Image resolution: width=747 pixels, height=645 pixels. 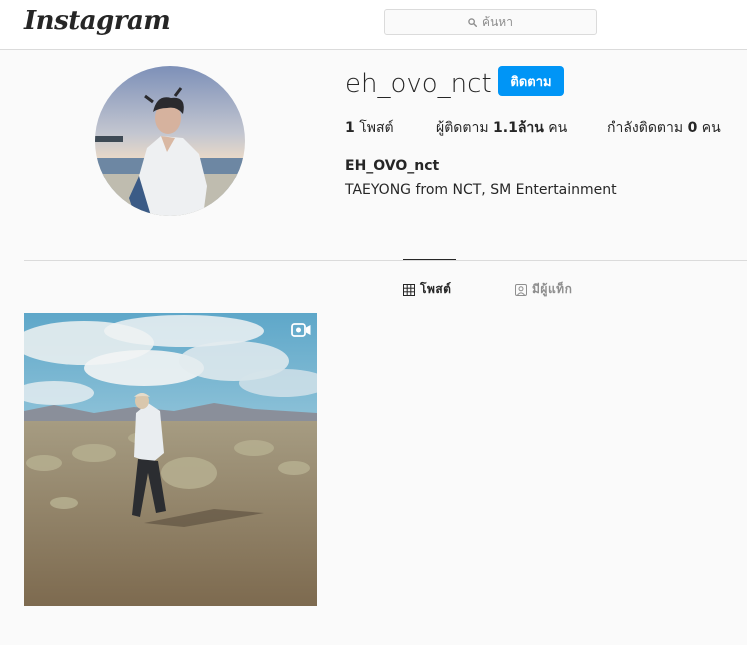 I want to click on tab-tagged: มีผู้แท็ก, so click(x=543, y=289).